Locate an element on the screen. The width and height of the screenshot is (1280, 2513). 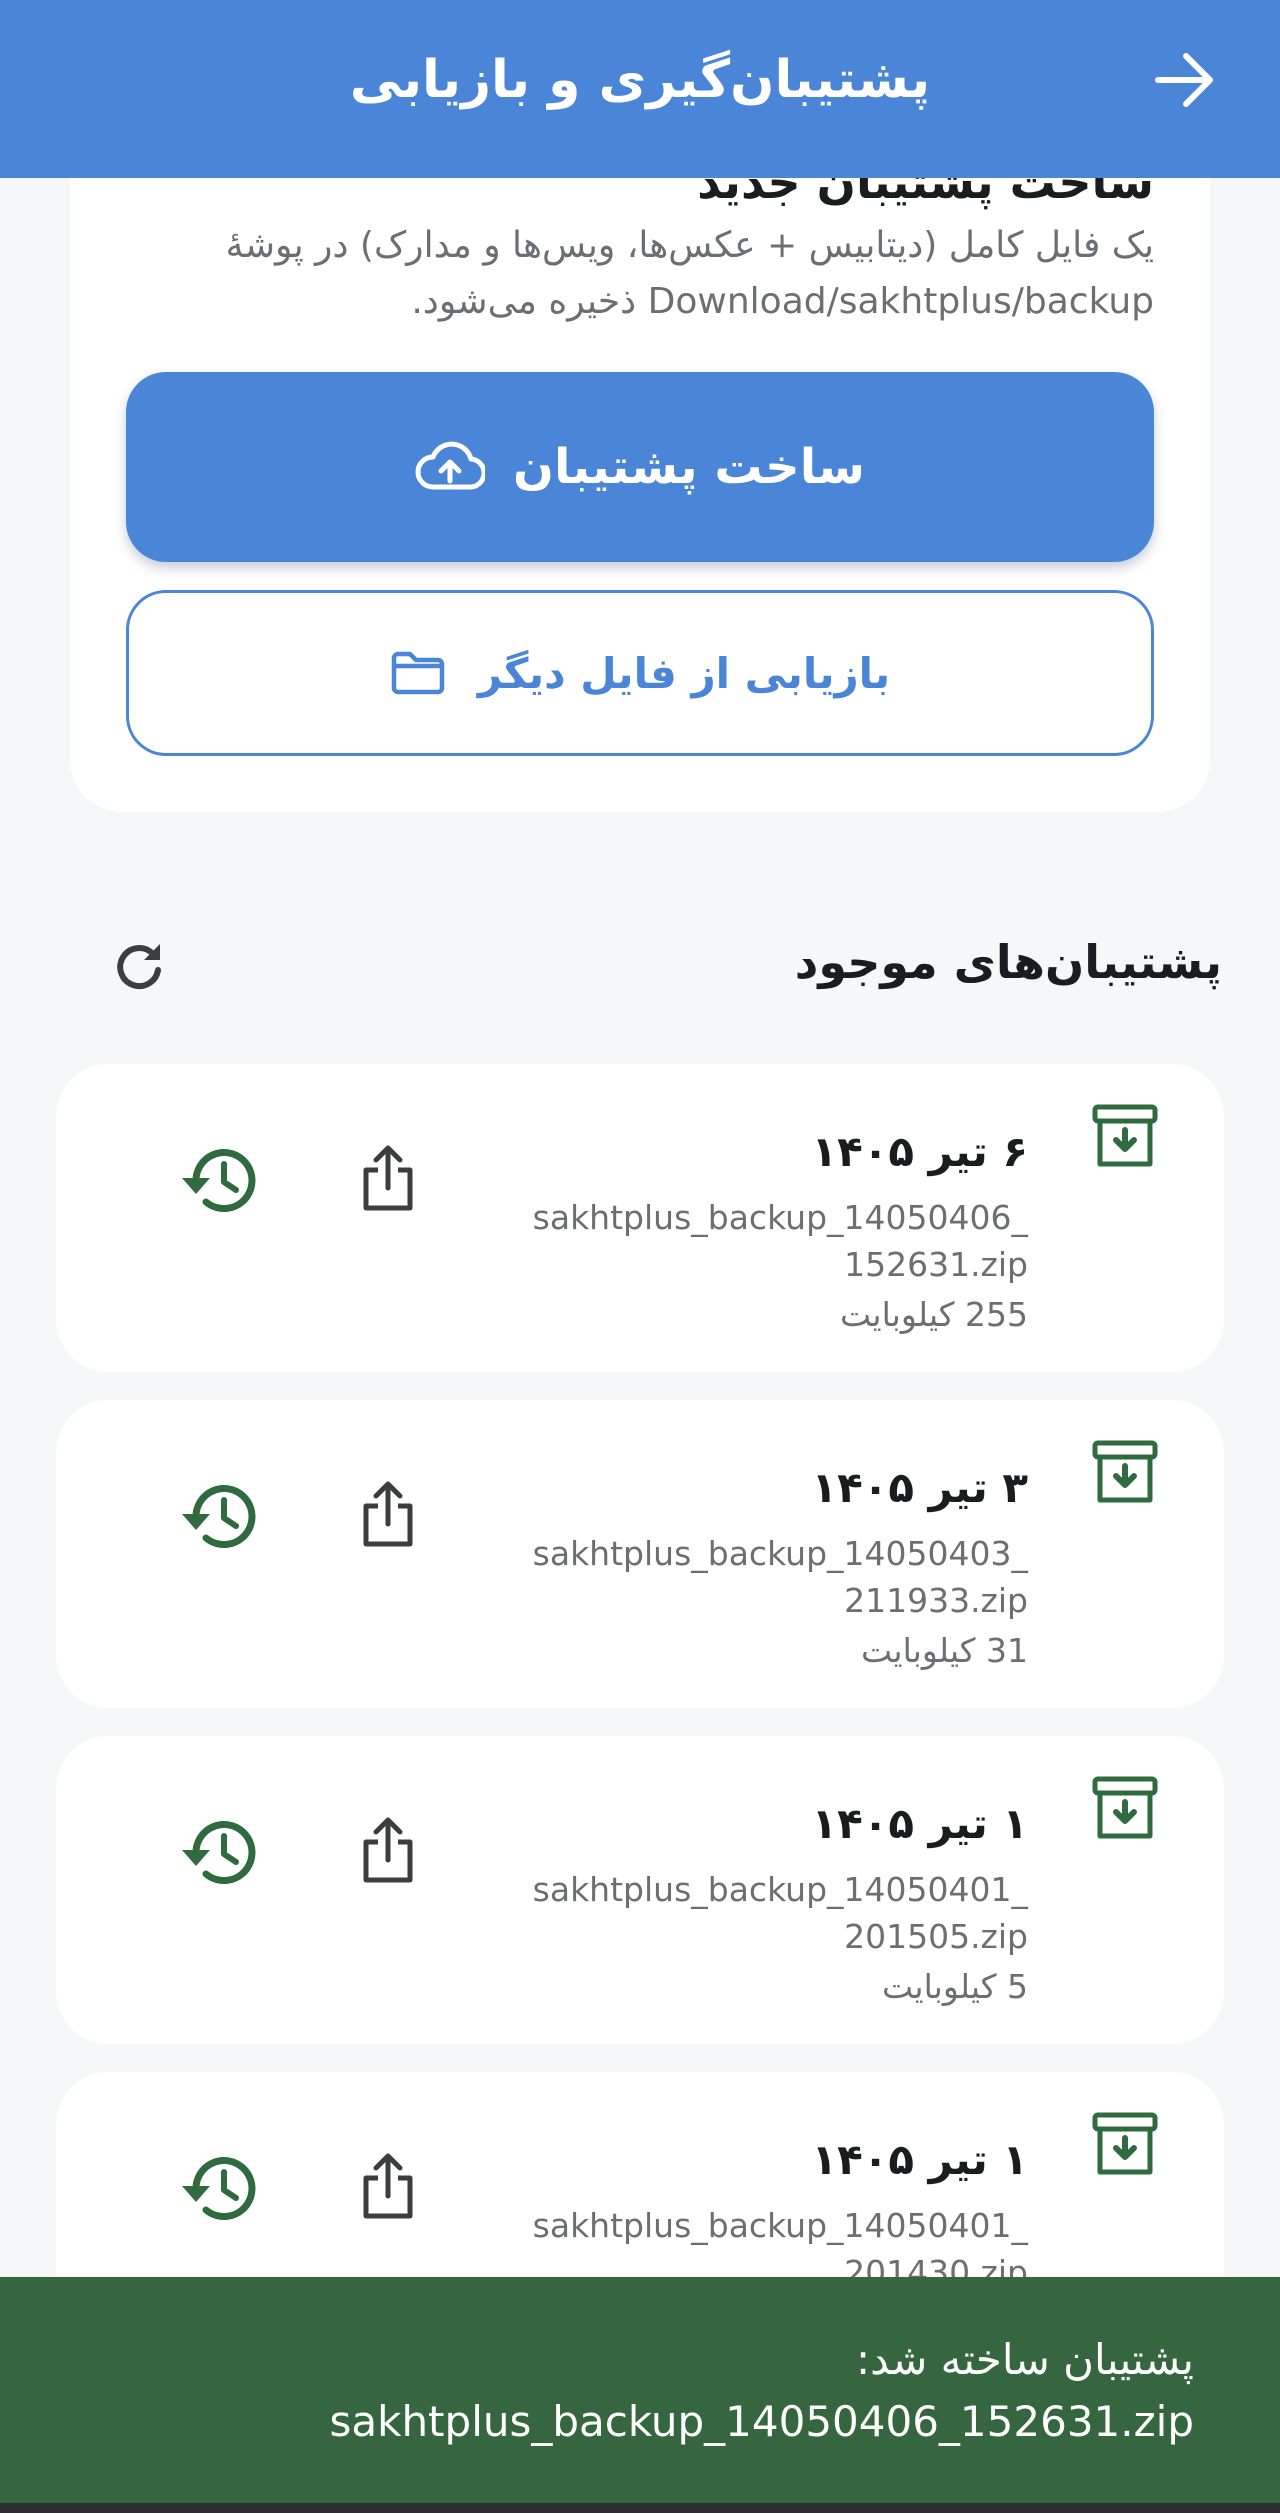
refresh-icon is located at coordinates (139, 966).